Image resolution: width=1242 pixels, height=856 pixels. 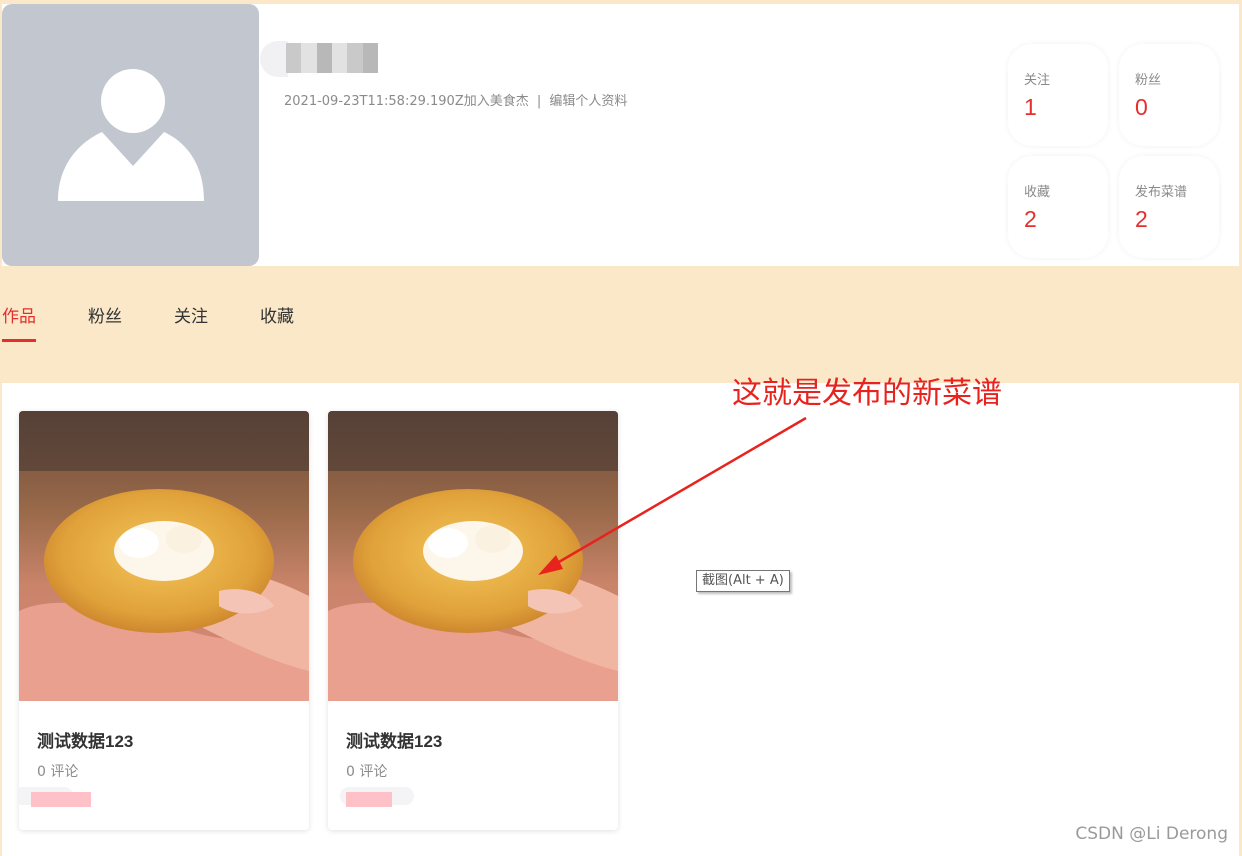 What do you see at coordinates (1169, 207) in the screenshot?
I see `stat-published-recipes: 发布菜谱 2` at bounding box center [1169, 207].